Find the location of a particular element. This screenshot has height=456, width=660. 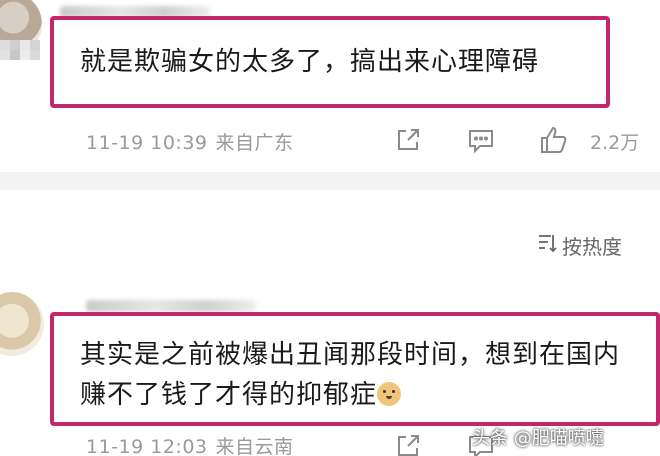

comment-text: 其实是之前被爆出丑闻那段时间，想到在国内赚不了钱了才得的抑郁症 is located at coordinates (360, 375).